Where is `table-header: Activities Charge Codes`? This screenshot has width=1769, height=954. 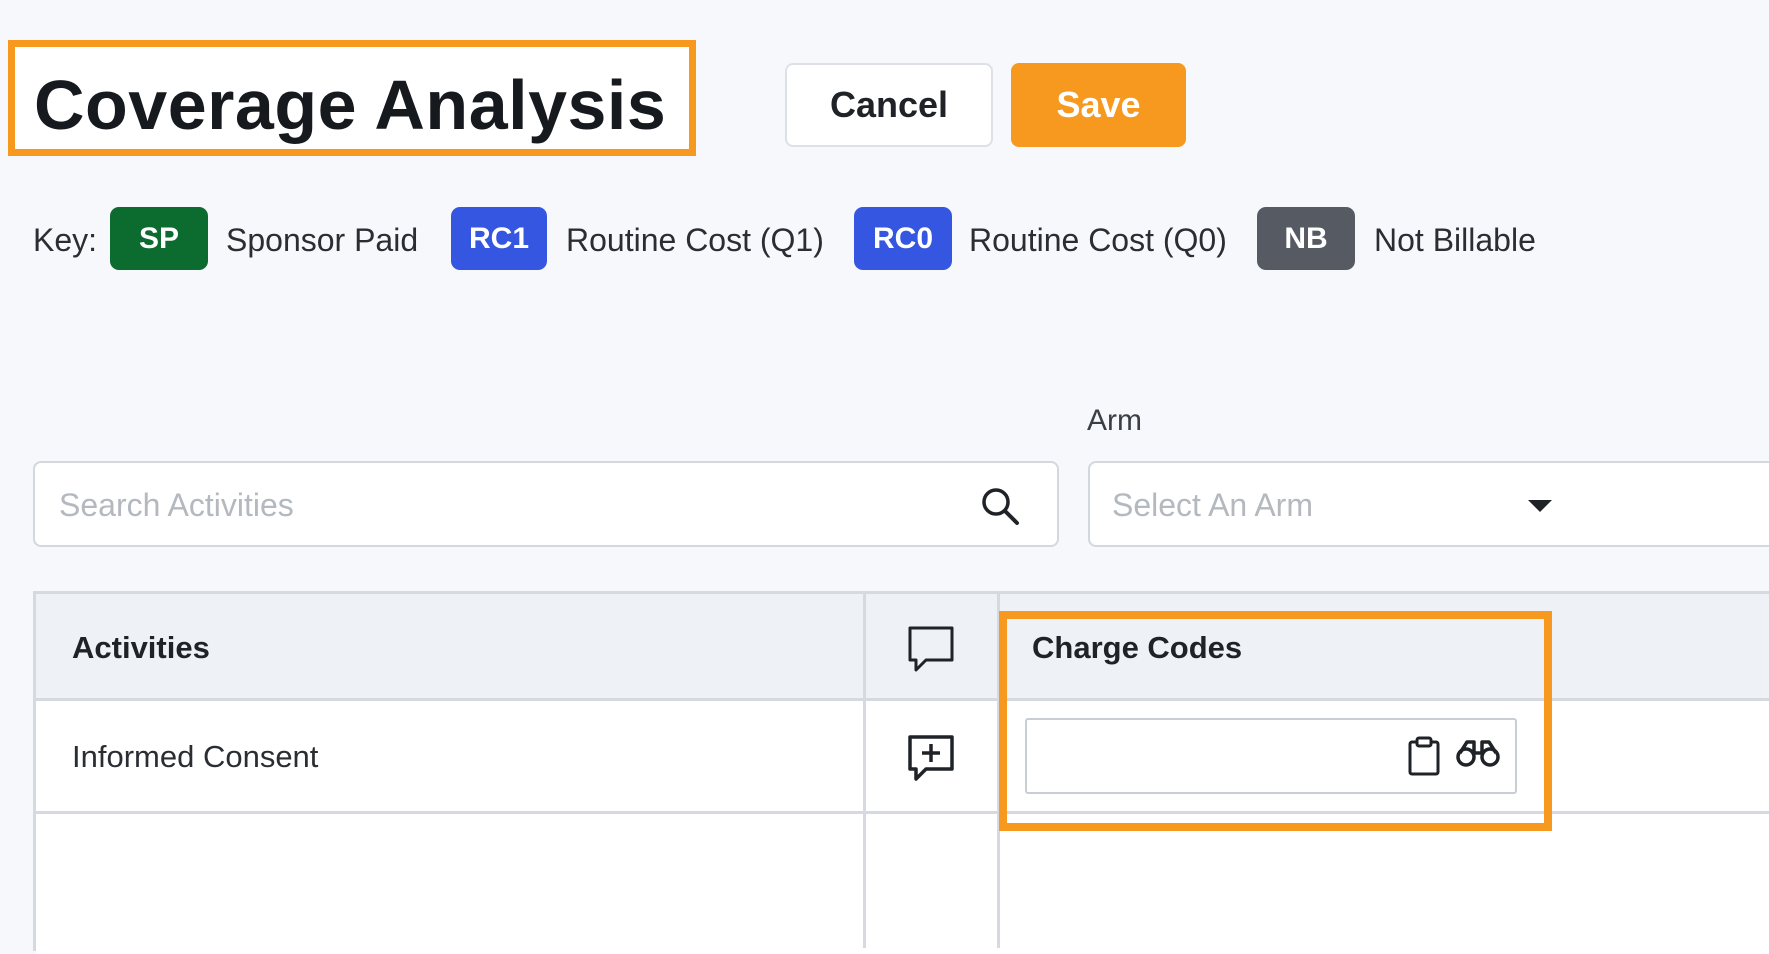
table-header: Activities Charge Codes is located at coordinates (902, 647).